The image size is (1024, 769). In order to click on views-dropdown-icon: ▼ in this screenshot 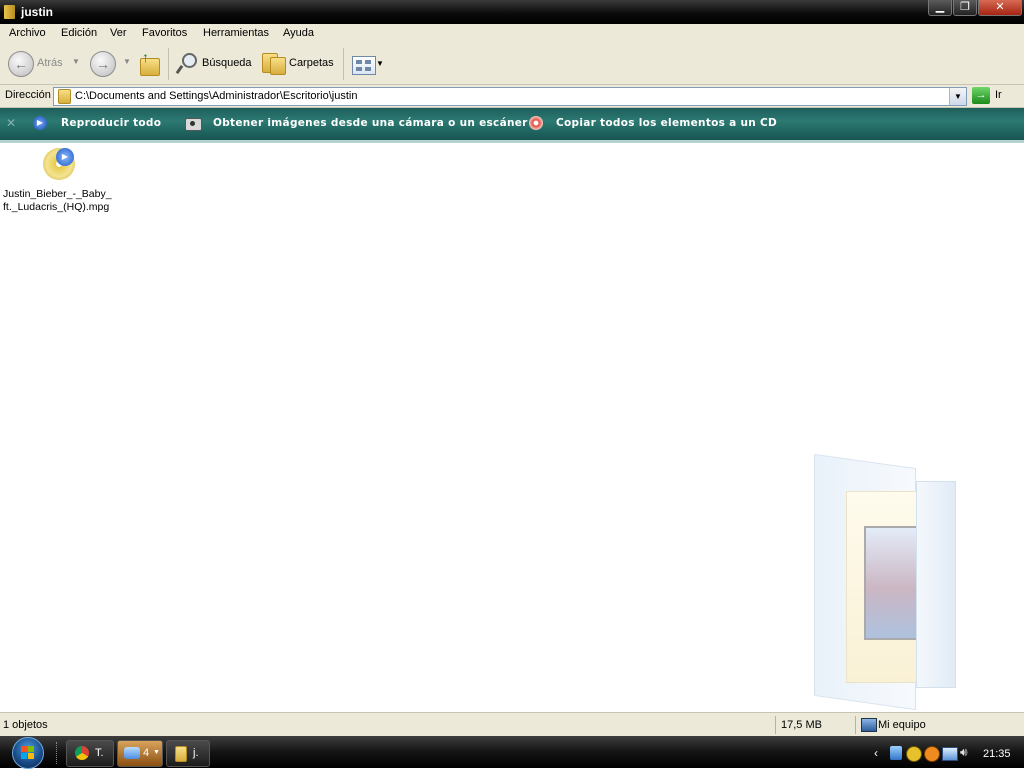, I will do `click(380, 63)`.